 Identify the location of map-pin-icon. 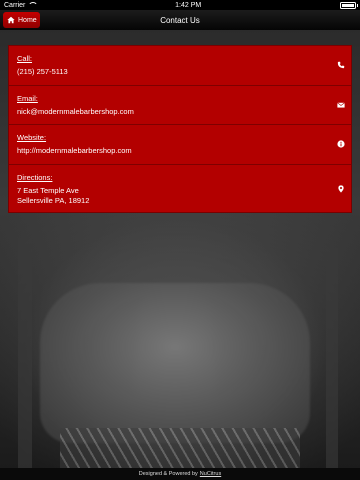
(341, 188).